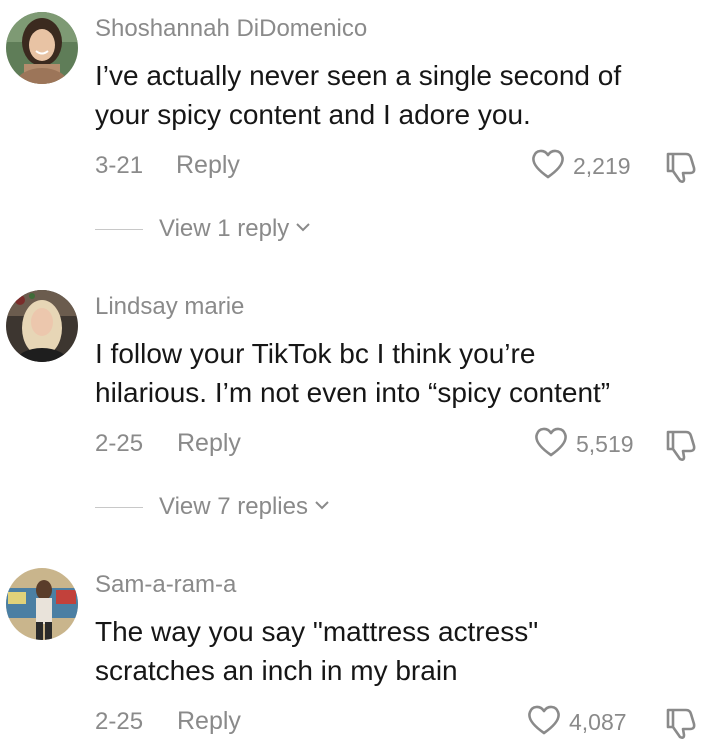 The width and height of the screenshot is (716, 747). Describe the element at coordinates (598, 722) in the screenshot. I see `like-count: 4,087` at that location.